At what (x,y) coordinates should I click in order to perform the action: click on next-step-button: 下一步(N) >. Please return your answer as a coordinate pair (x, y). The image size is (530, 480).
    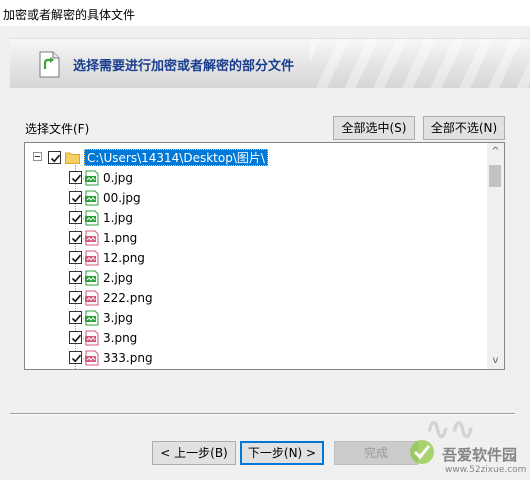
    Looking at the image, I should click on (282, 453).